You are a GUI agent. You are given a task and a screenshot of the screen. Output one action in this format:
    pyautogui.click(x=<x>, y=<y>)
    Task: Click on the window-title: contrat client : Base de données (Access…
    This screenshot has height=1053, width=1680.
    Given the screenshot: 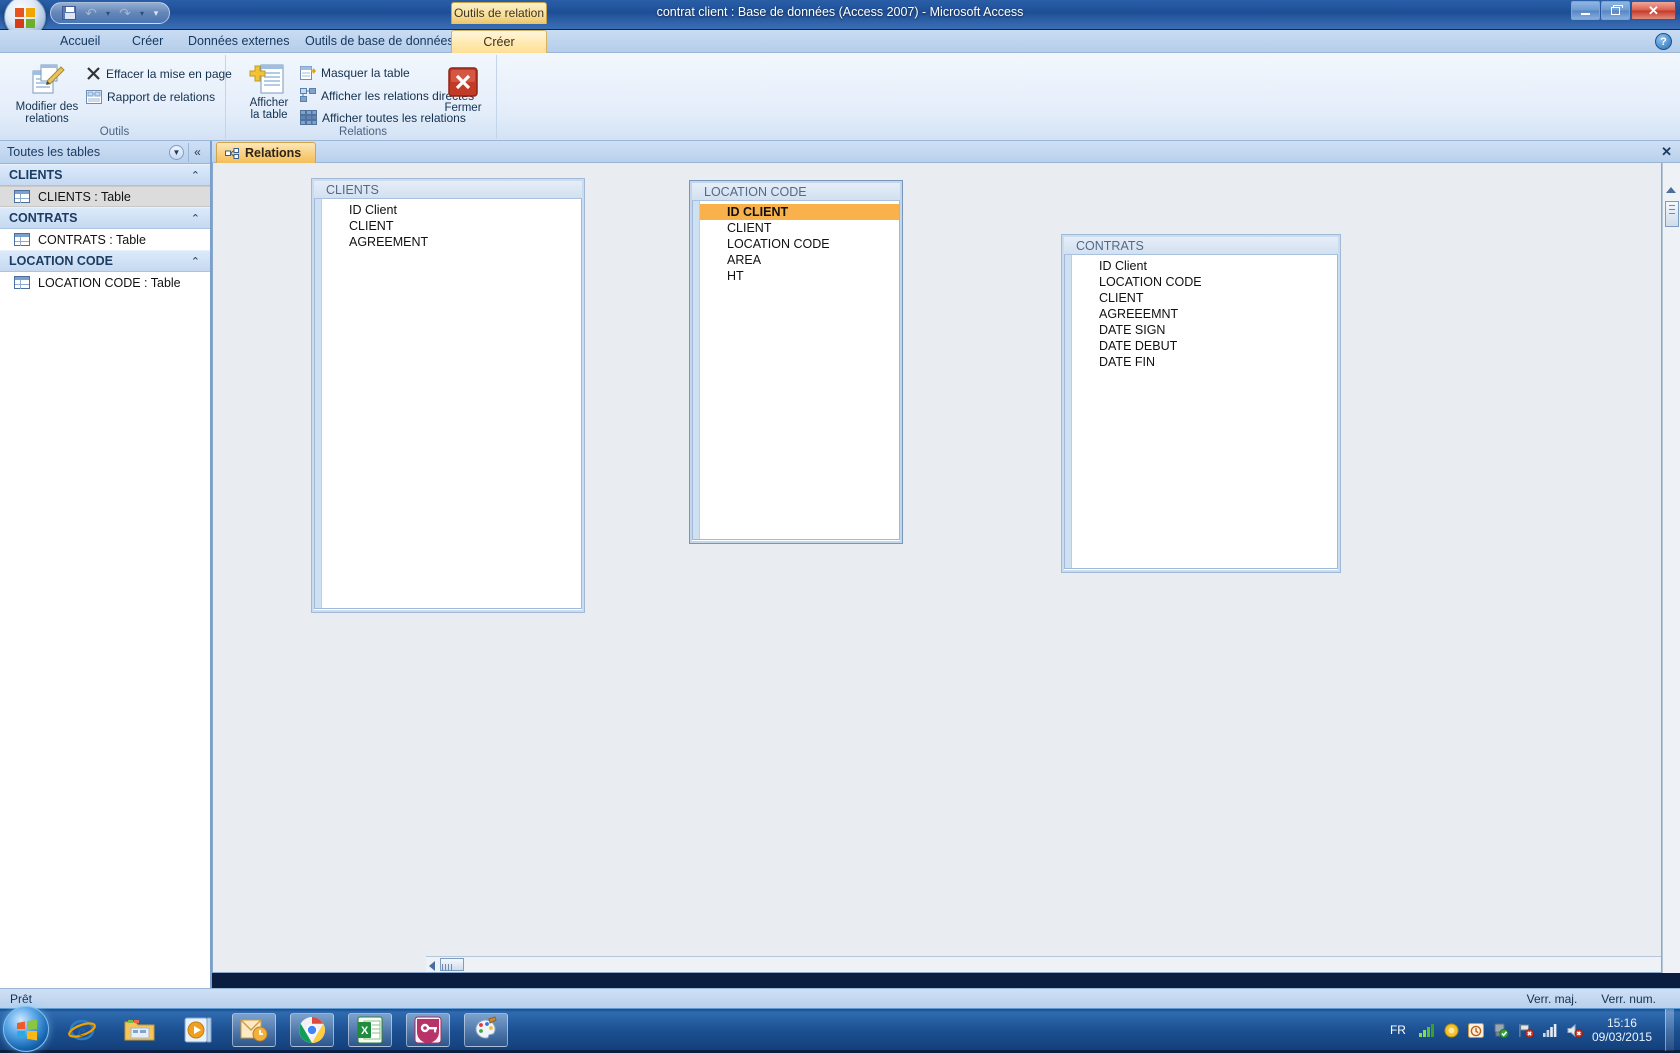 What is the action you would take?
    pyautogui.click(x=840, y=12)
    